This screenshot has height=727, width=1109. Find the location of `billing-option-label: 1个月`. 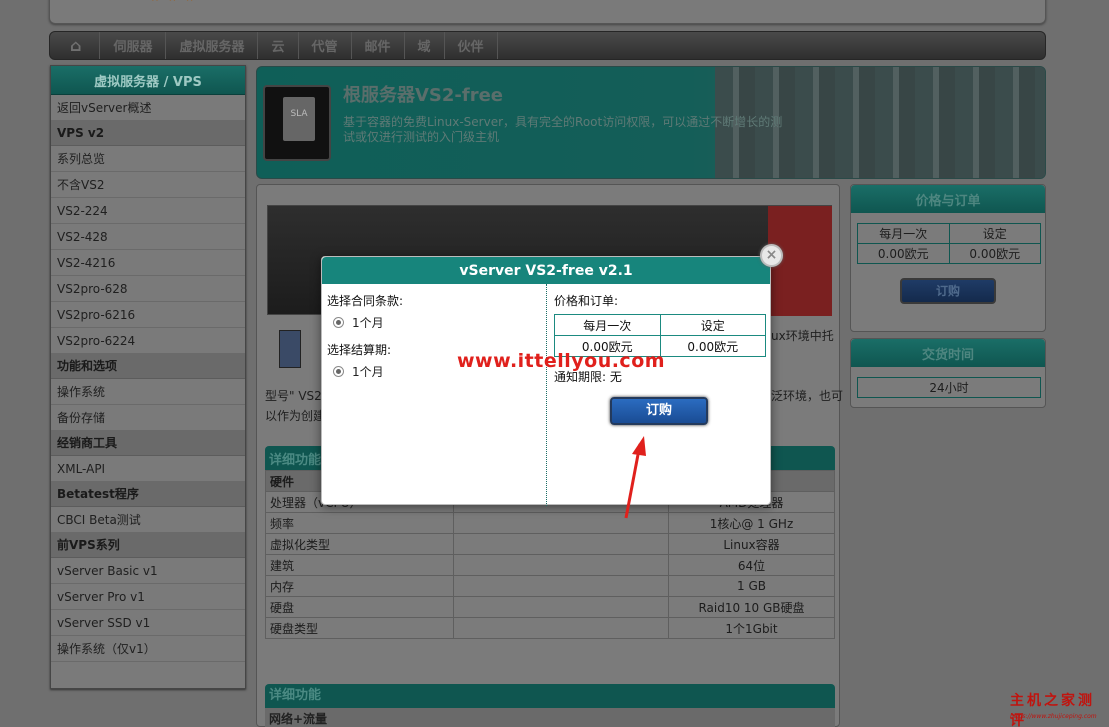

billing-option-label: 1个月 is located at coordinates (368, 372).